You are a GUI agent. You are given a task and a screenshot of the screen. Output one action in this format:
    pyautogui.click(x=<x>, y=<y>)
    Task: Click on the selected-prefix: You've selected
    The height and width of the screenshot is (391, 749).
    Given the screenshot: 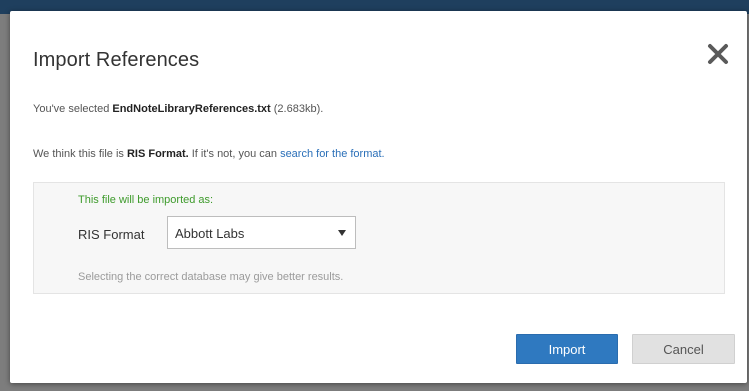 What is the action you would take?
    pyautogui.click(x=73, y=109)
    